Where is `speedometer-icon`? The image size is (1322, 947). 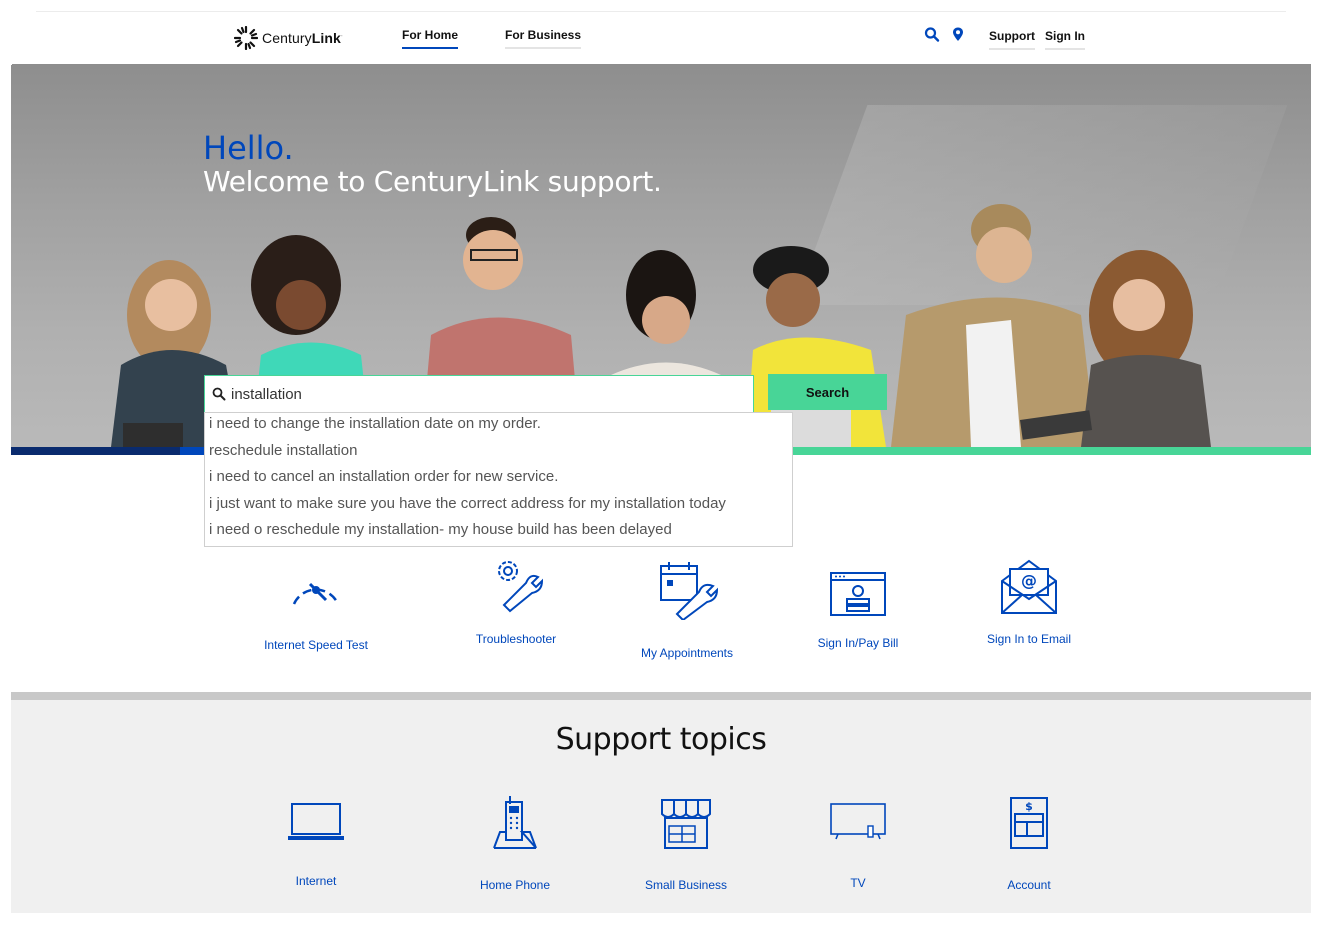
speedometer-icon is located at coordinates (316, 593).